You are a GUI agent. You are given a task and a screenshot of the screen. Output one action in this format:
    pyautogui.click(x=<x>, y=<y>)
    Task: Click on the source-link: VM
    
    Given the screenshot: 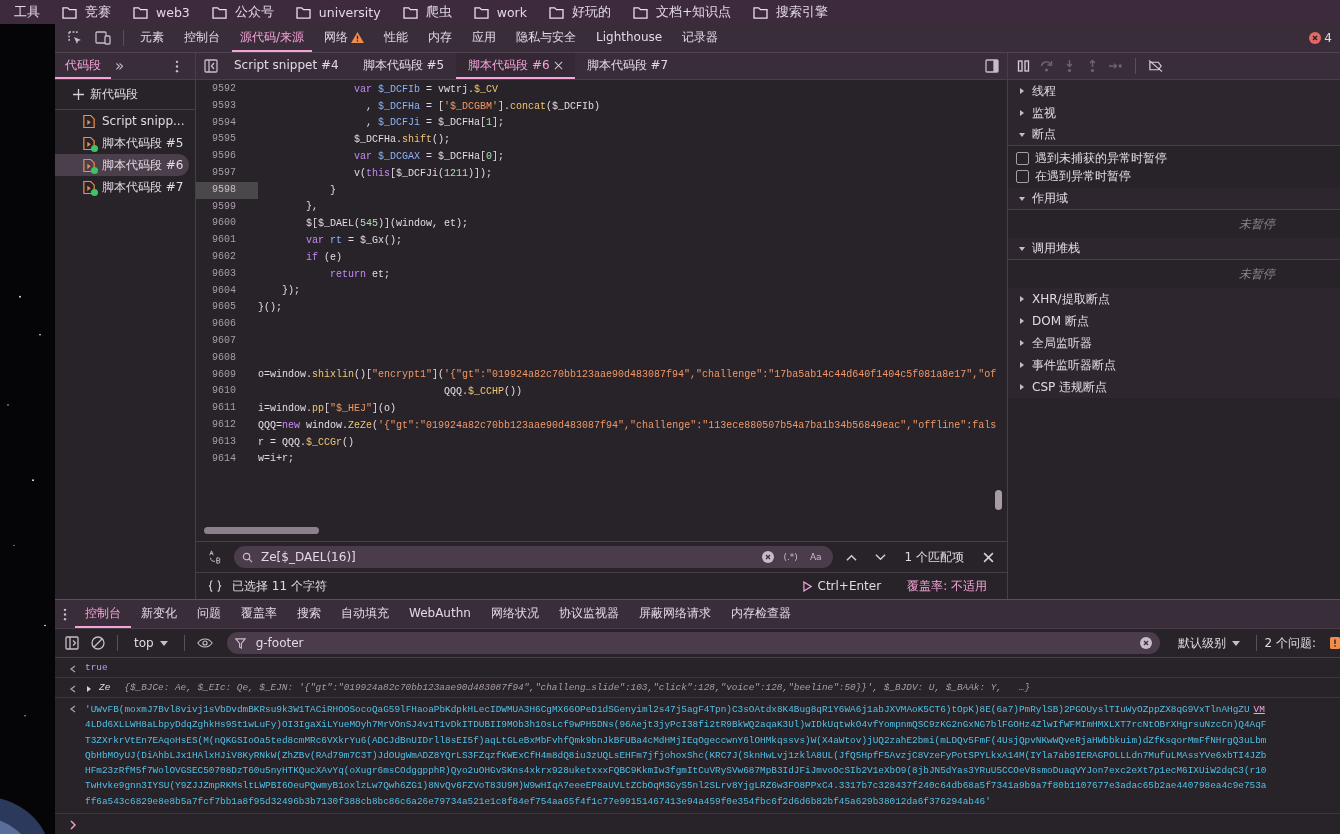 What is the action you would take?
    pyautogui.click(x=1259, y=710)
    